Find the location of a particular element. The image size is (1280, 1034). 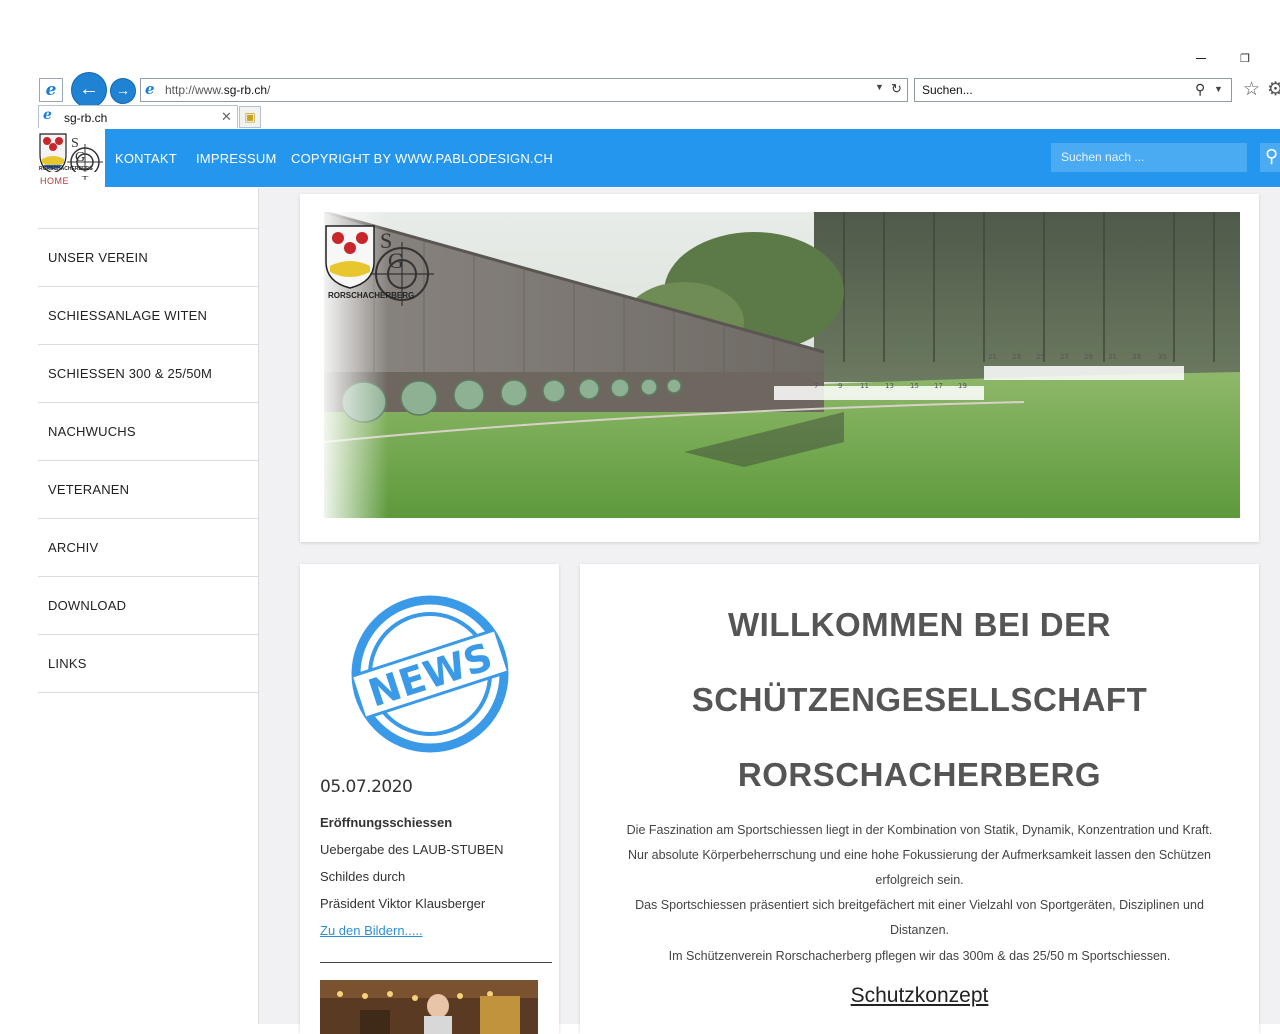

browser-search-box: Suchen... ⚲ ▼ is located at coordinates (1073, 90).